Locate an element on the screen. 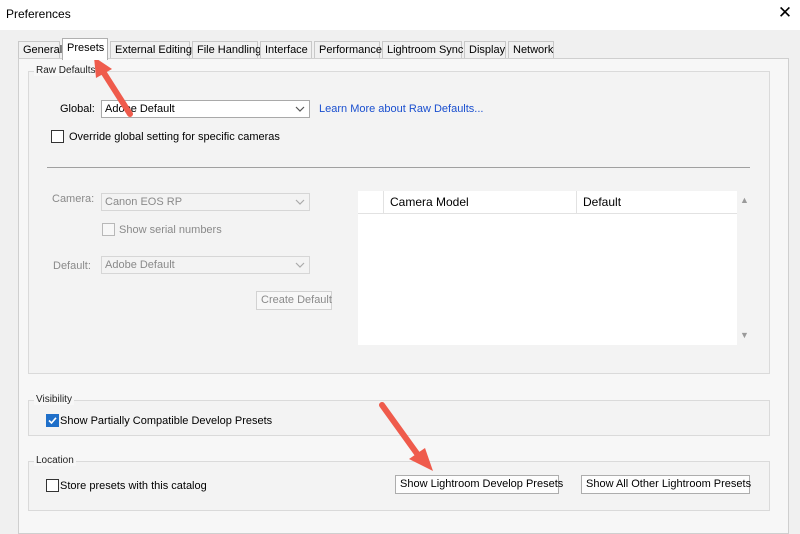 This screenshot has height=534, width=800. tab-presets: Presets is located at coordinates (85, 49).